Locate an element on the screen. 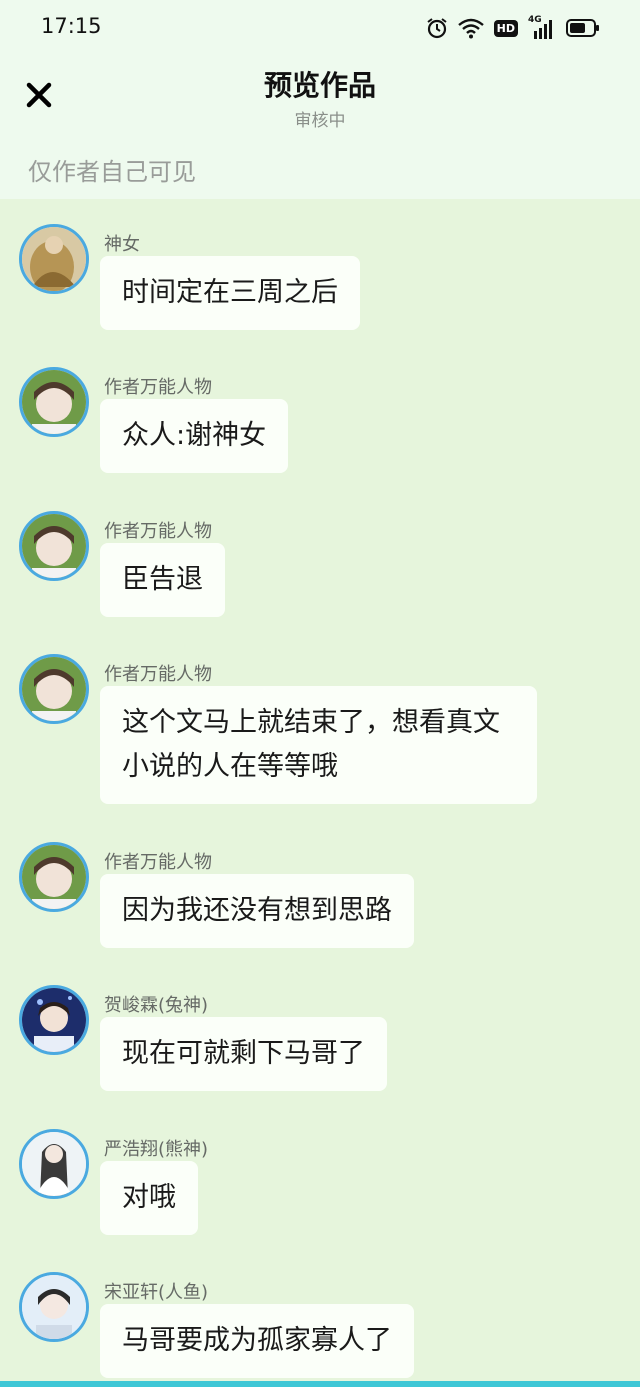 The height and width of the screenshot is (1387, 640). status-icons: HD 4G is located at coordinates (513, 27).